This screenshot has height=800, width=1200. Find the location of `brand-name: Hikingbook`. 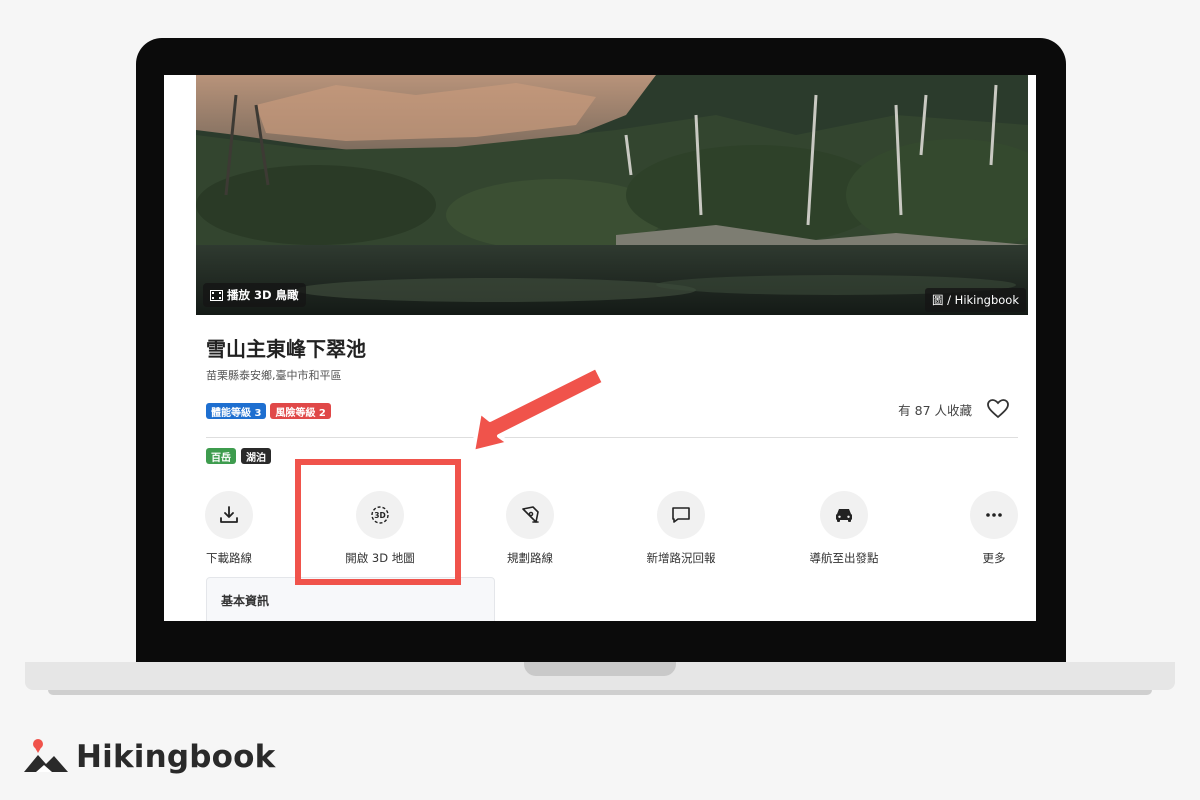

brand-name: Hikingbook is located at coordinates (176, 757).